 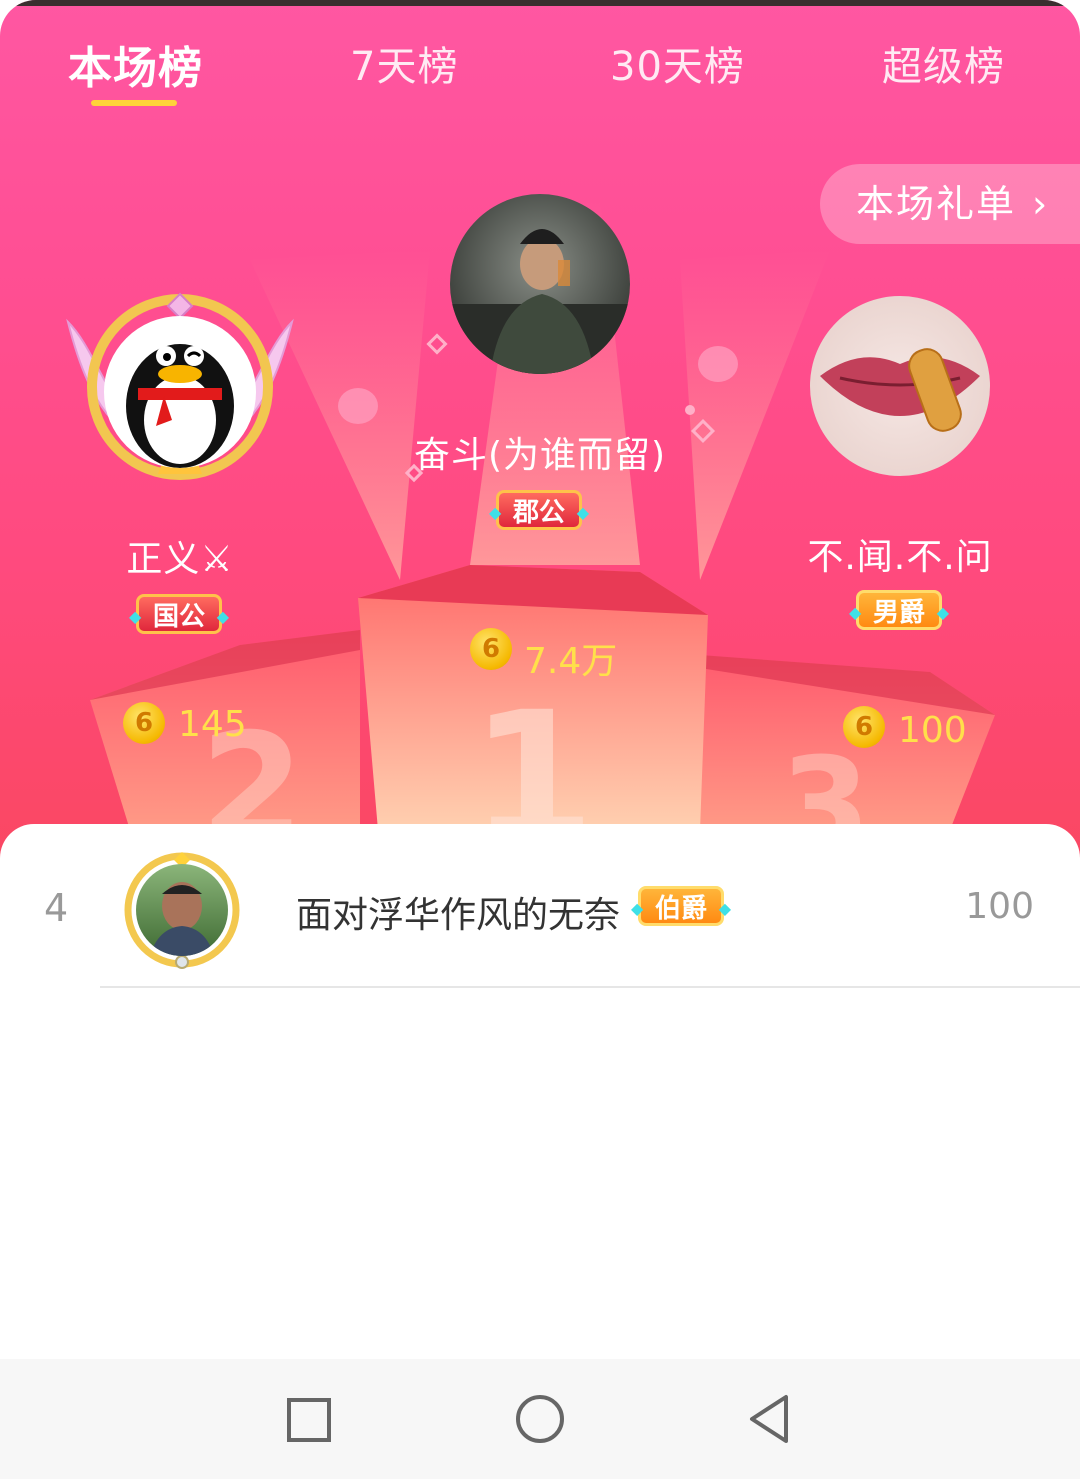 What do you see at coordinates (134, 103) in the screenshot?
I see `tab-active-indicator` at bounding box center [134, 103].